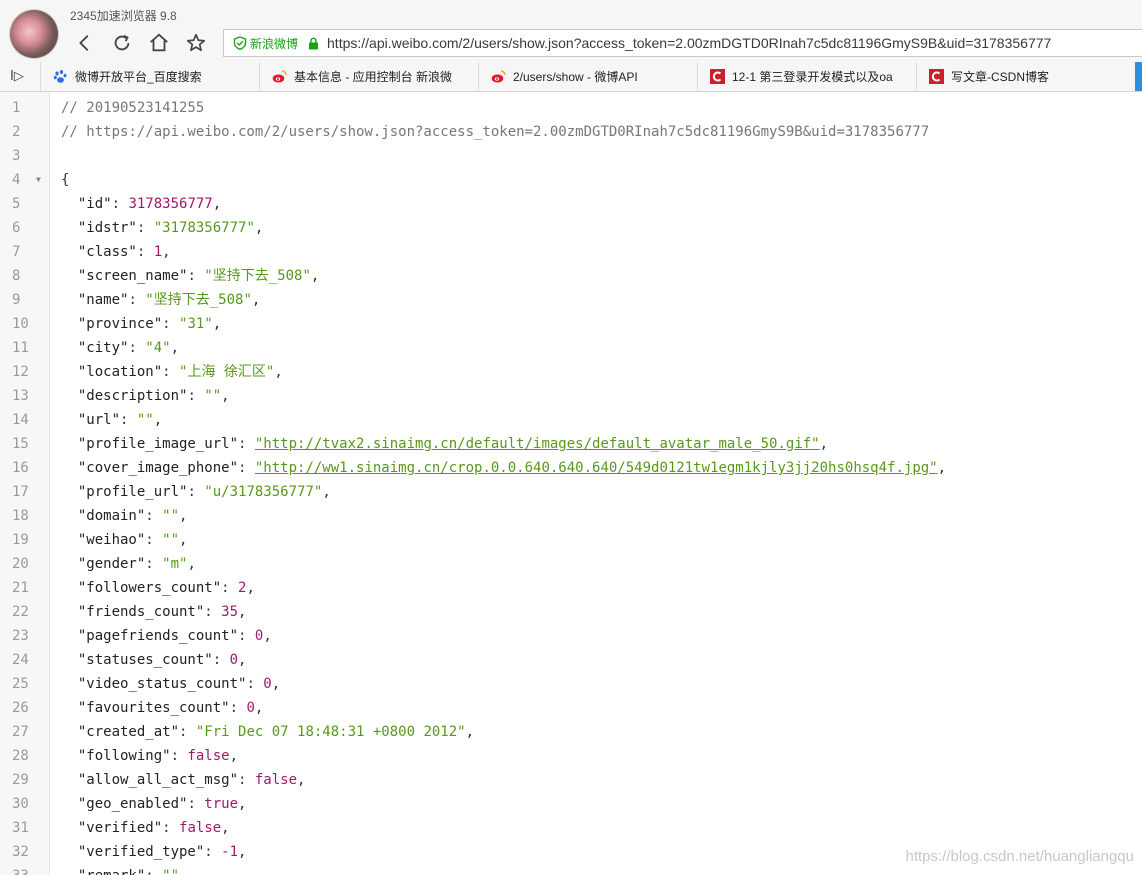  I want to click on refresh-button, so click(122, 43).